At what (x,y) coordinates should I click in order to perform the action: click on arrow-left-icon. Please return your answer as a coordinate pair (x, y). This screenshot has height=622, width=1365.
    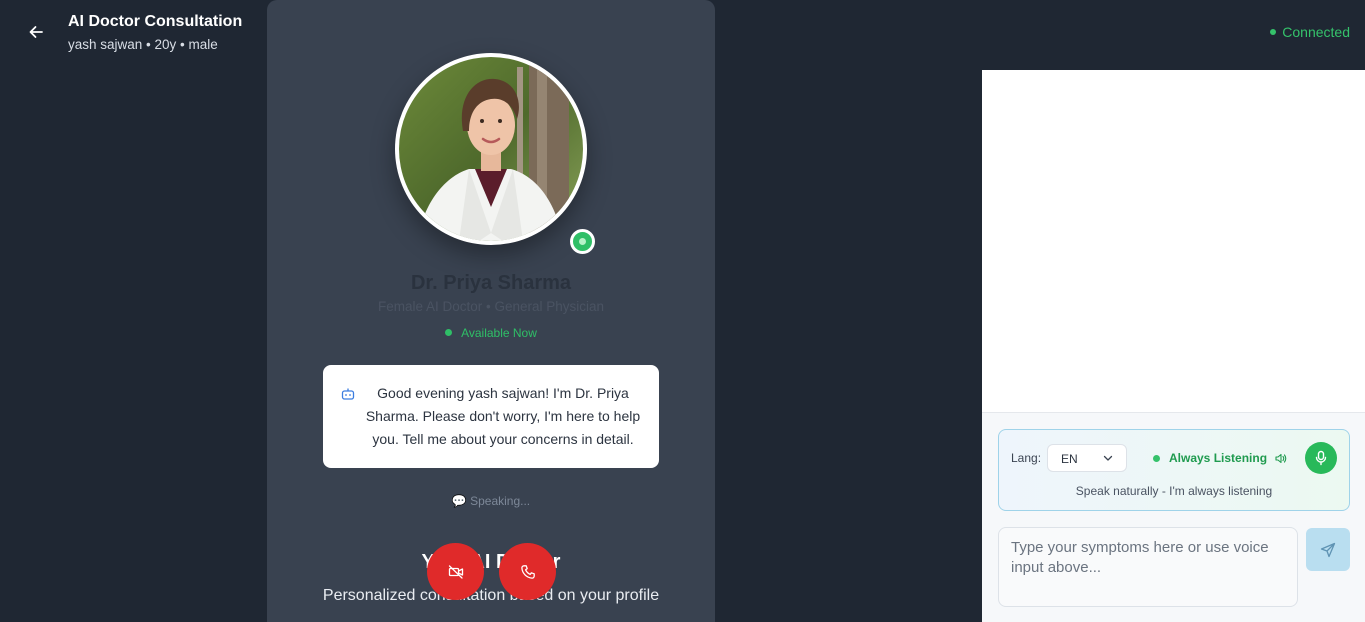
    Looking at the image, I should click on (36, 32).